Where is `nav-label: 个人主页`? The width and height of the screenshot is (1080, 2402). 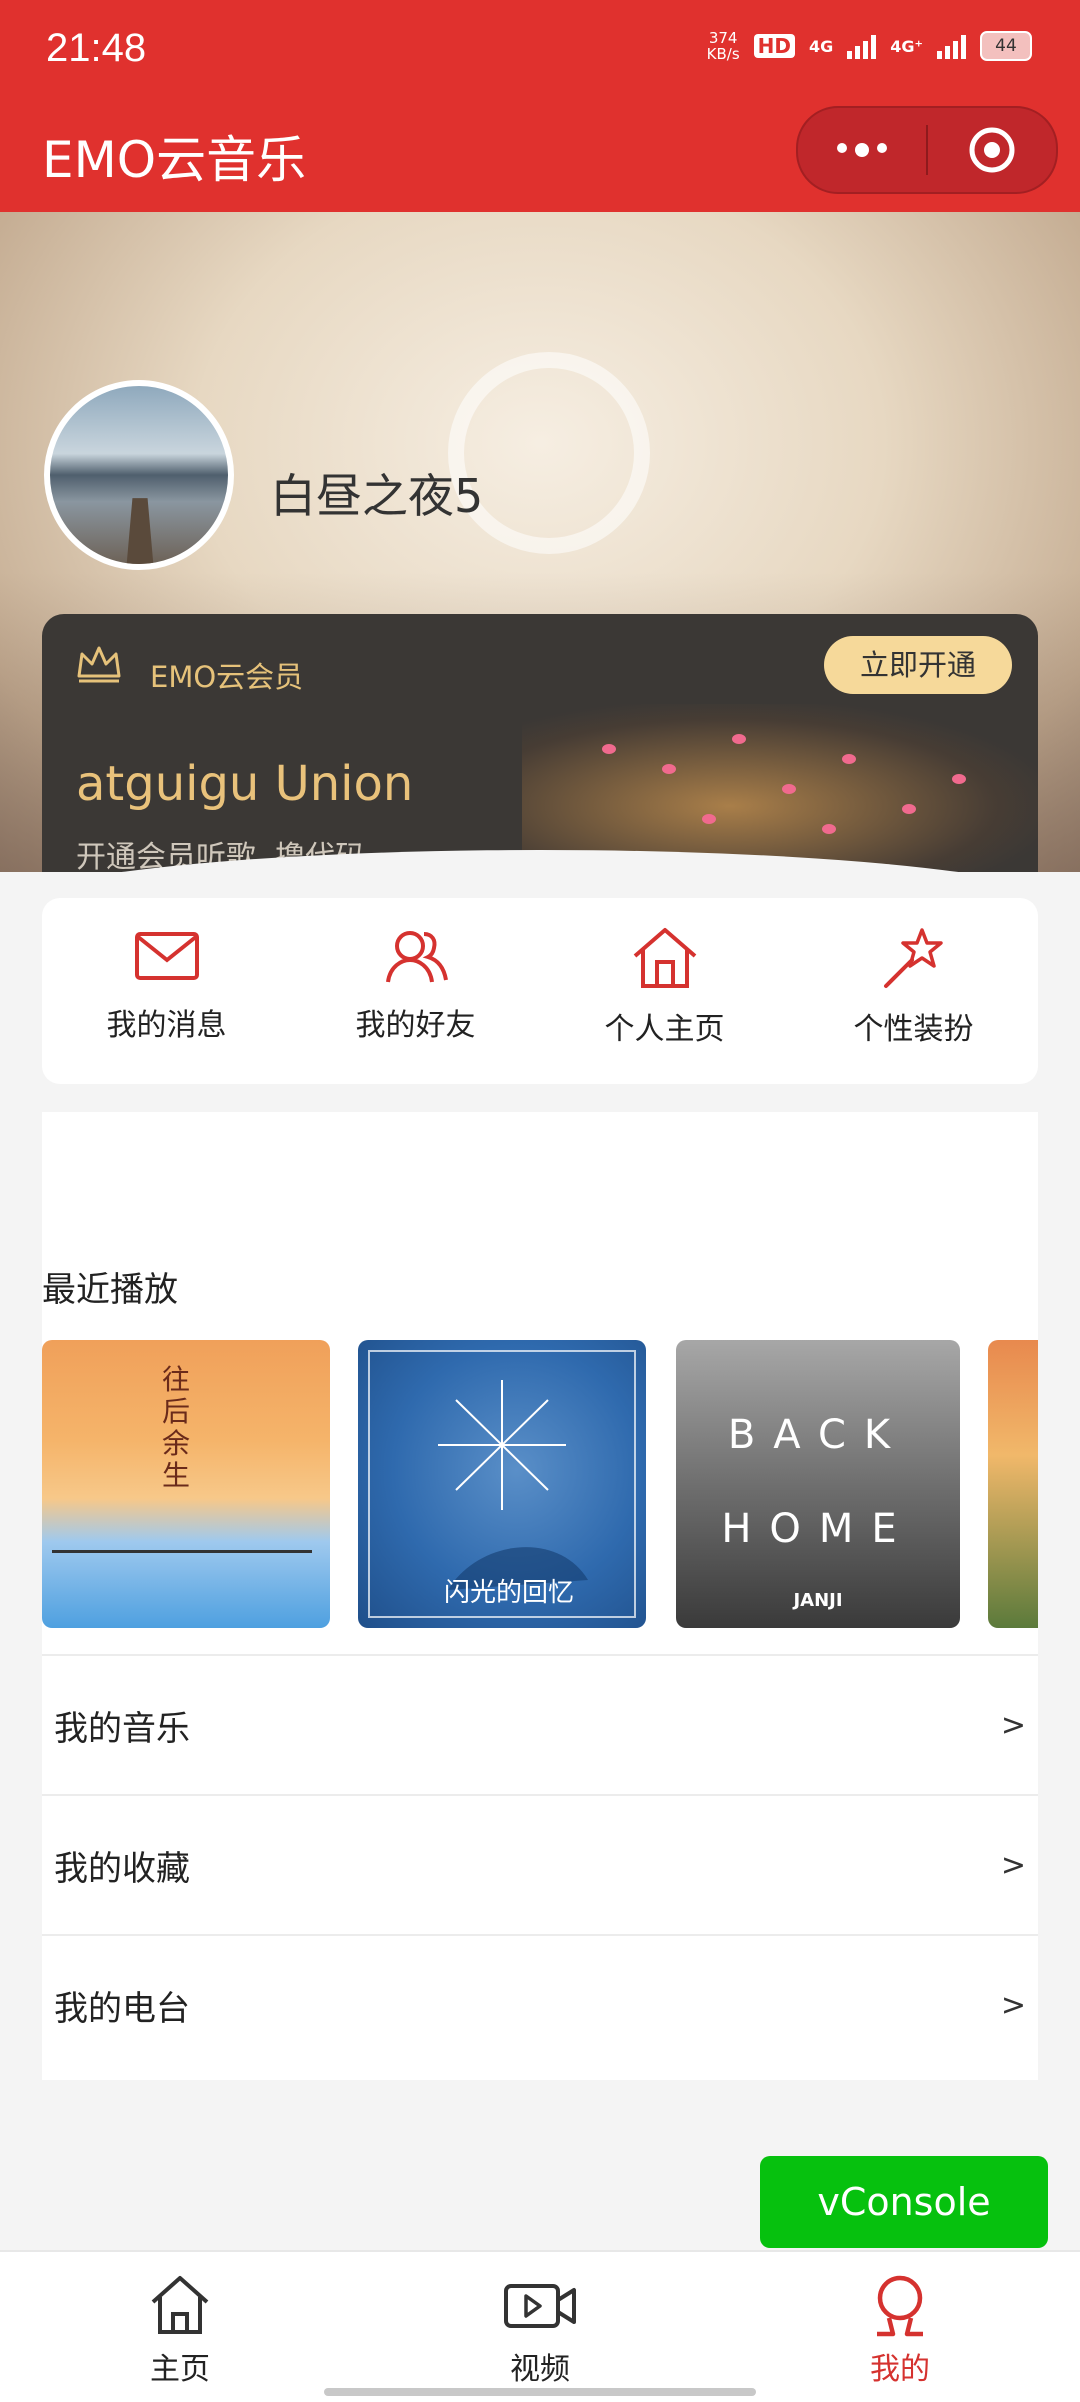
nav-label: 个人主页 is located at coordinates (664, 1029).